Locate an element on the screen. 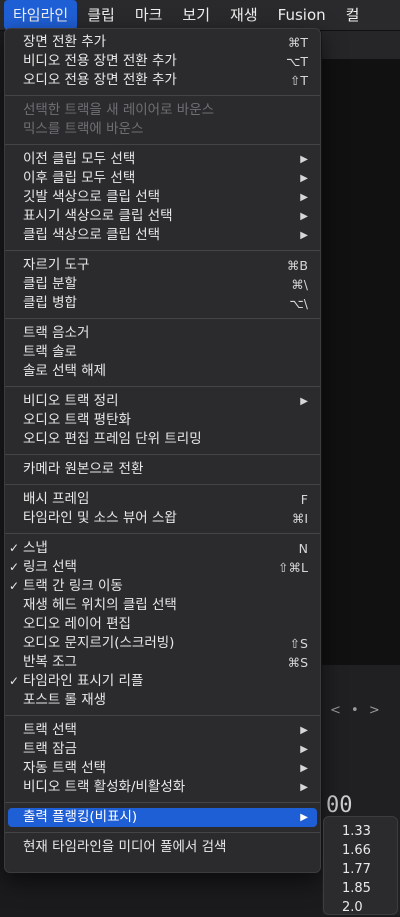  menu-item: 표시기 색상으로 클립 선택 ▶ is located at coordinates (162, 216).